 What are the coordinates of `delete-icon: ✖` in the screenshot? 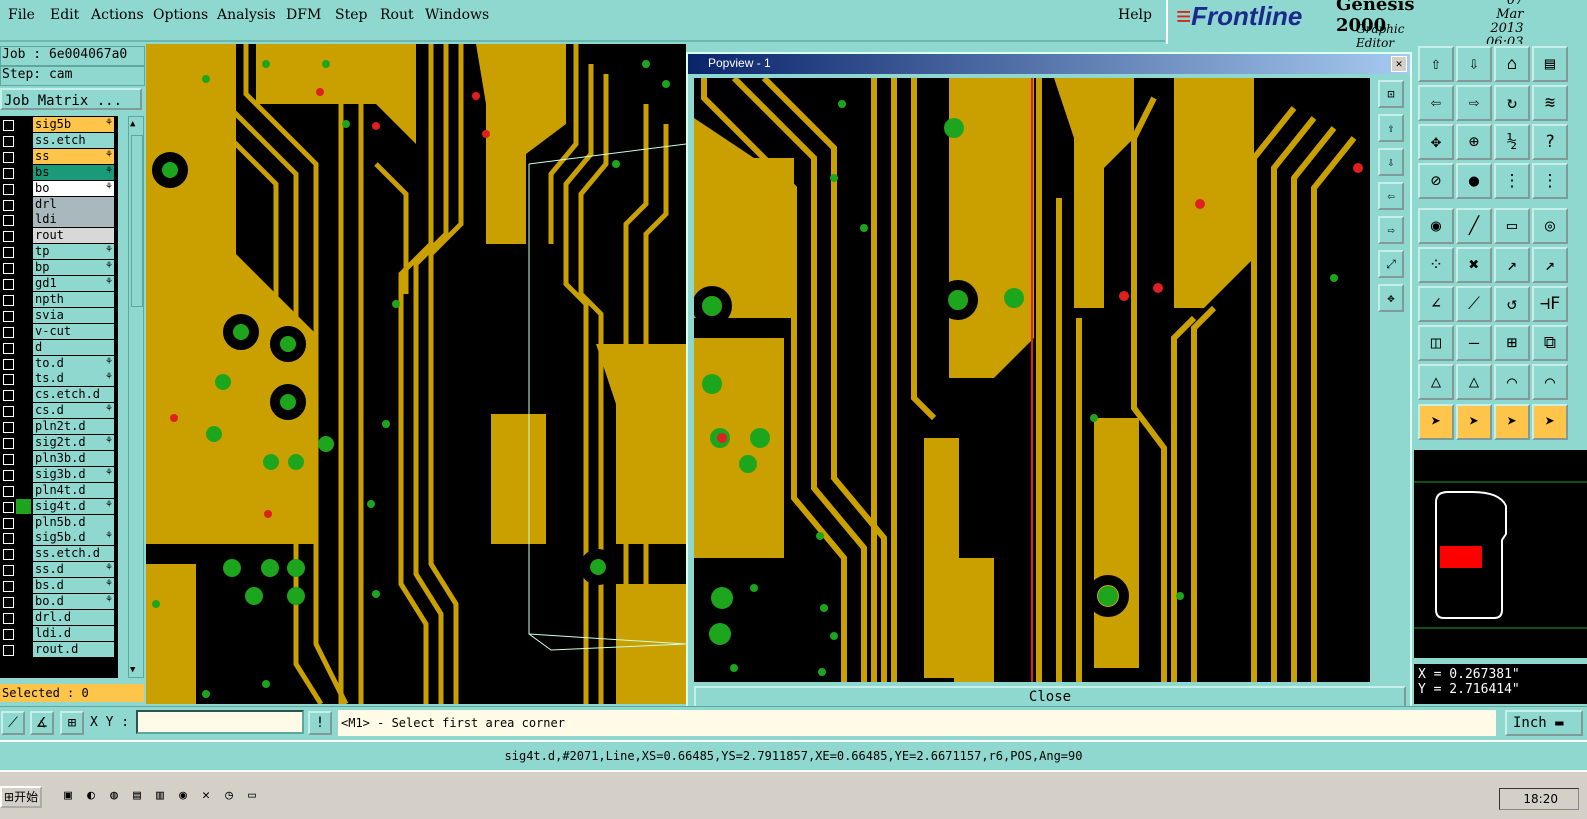 It's located at (1474, 265).